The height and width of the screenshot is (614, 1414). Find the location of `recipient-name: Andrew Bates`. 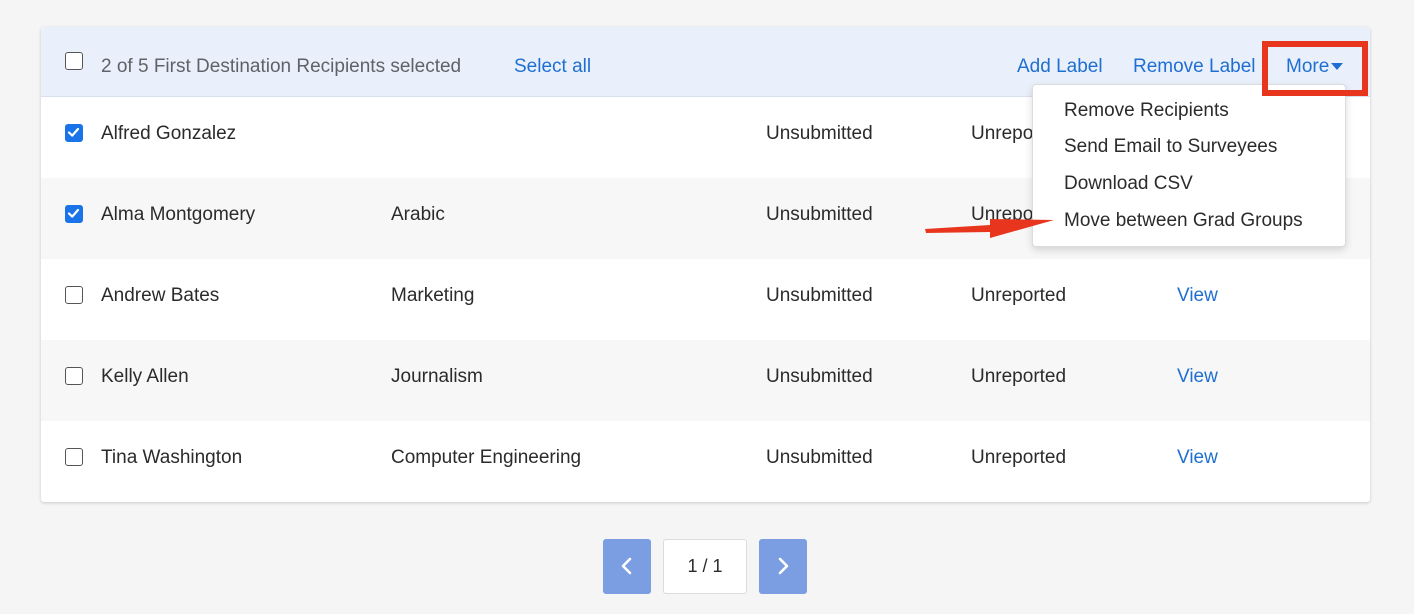

recipient-name: Andrew Bates is located at coordinates (160, 295).